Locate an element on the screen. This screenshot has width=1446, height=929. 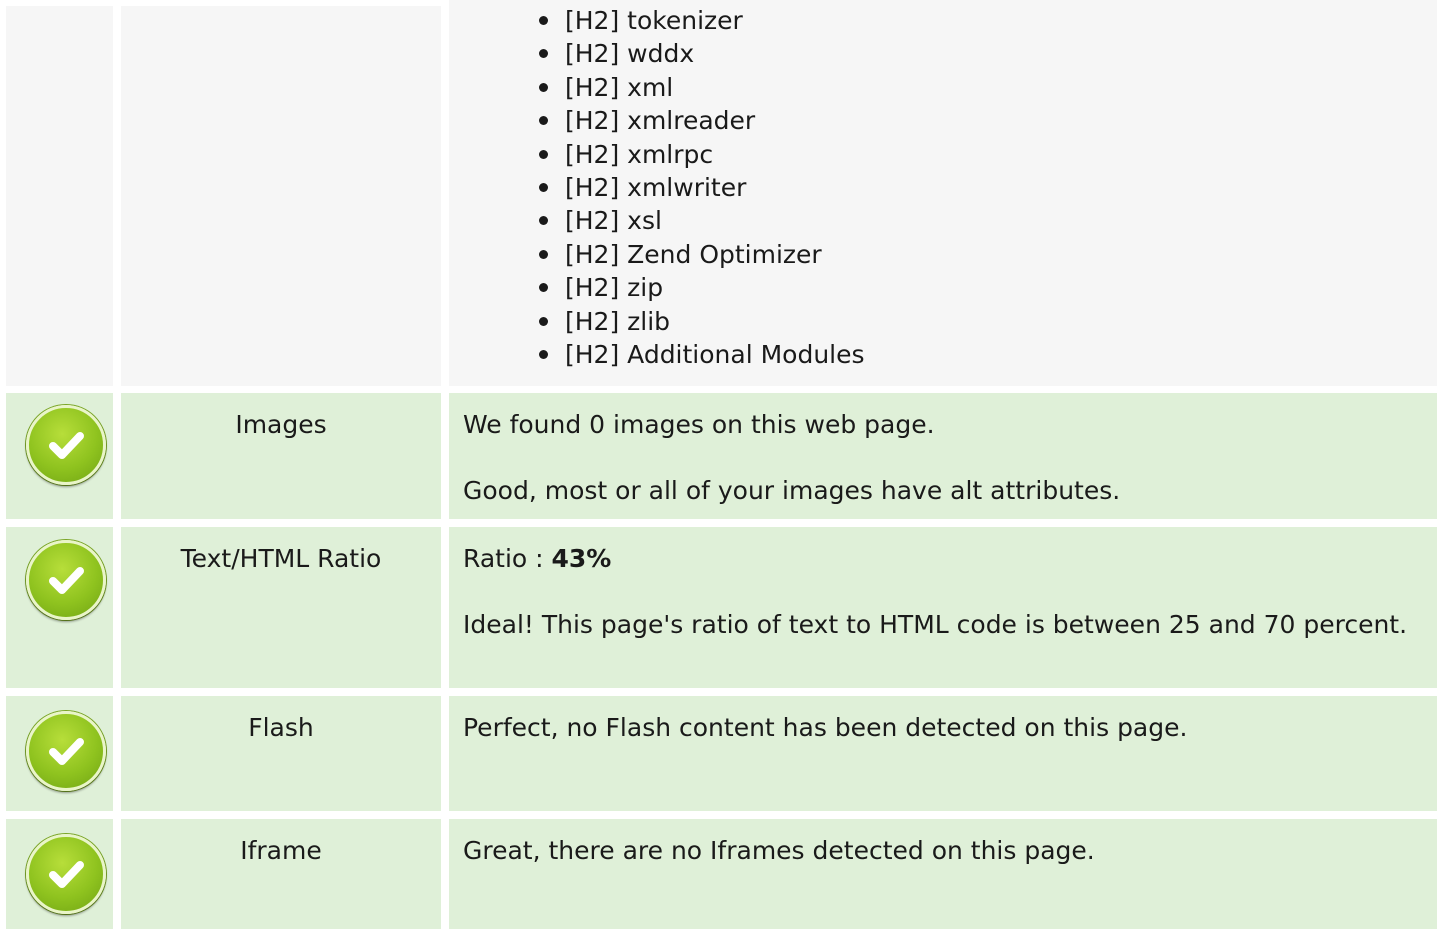
list-item: [H2] xmlwriter is located at coordinates (701, 187).